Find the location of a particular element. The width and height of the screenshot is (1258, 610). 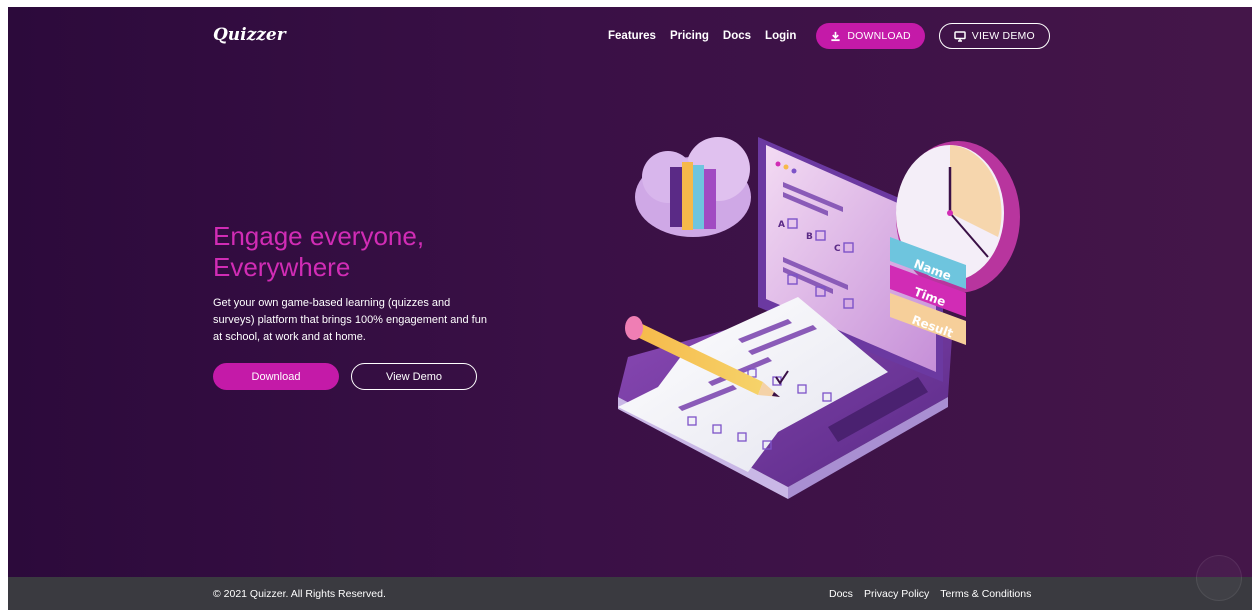

copyright-text: © 2021 Quizzer. All Rights Reserved. is located at coordinates (299, 594).